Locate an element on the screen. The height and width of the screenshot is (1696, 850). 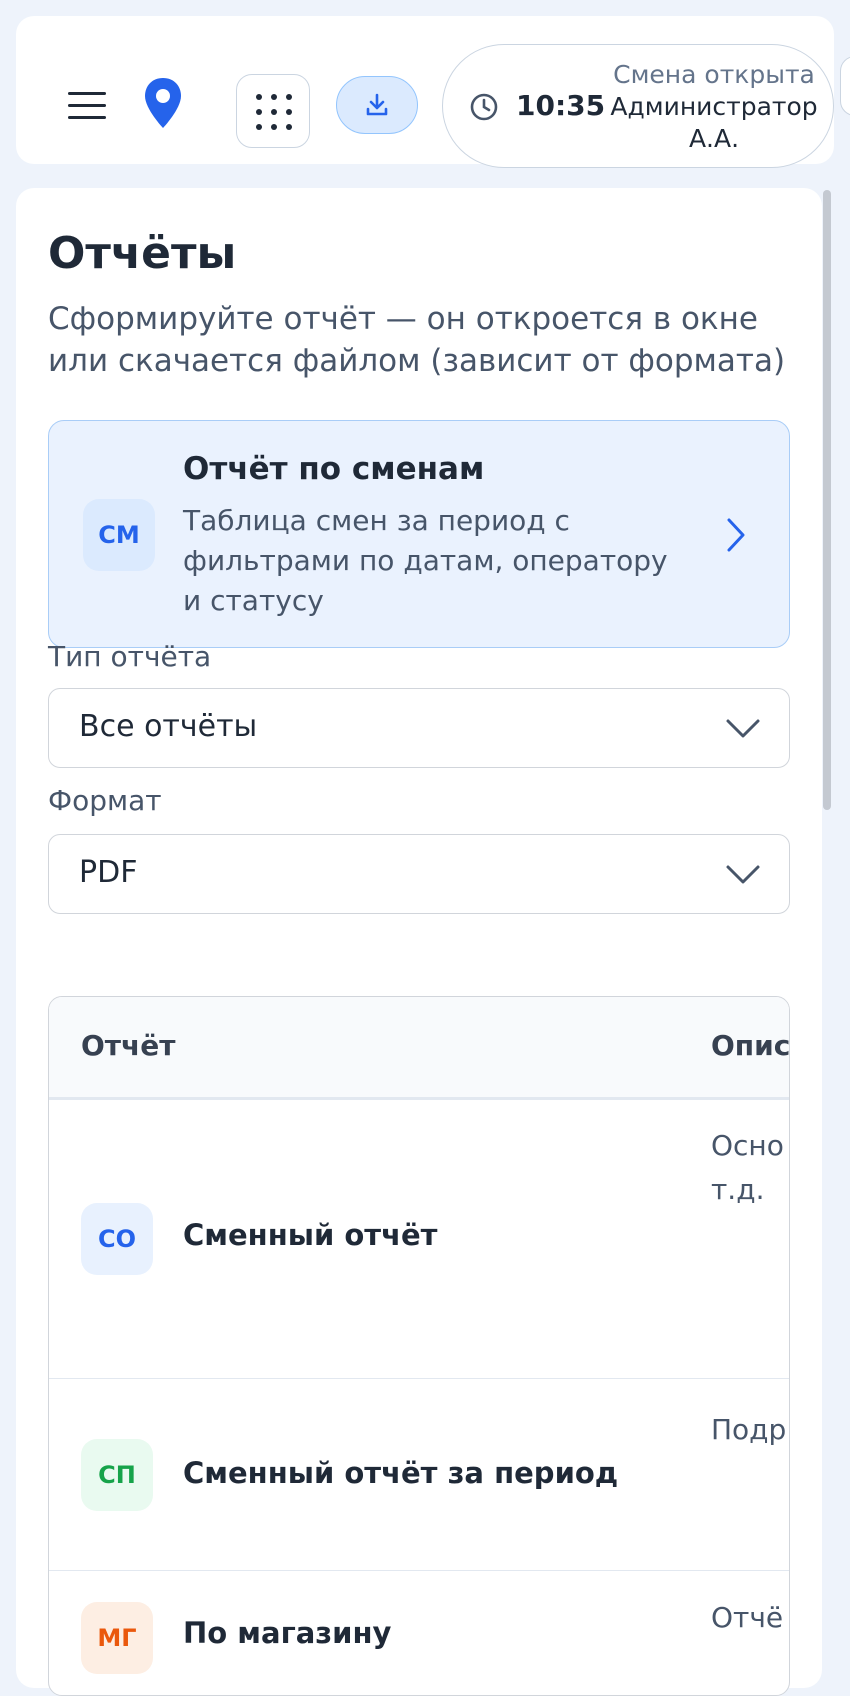
column-header-description: Опис is located at coordinates (750, 1045).